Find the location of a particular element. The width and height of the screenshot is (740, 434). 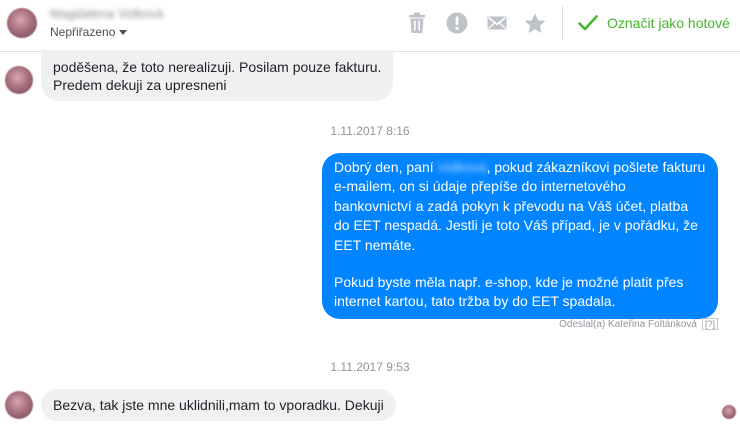

envelope-icon is located at coordinates (497, 23).